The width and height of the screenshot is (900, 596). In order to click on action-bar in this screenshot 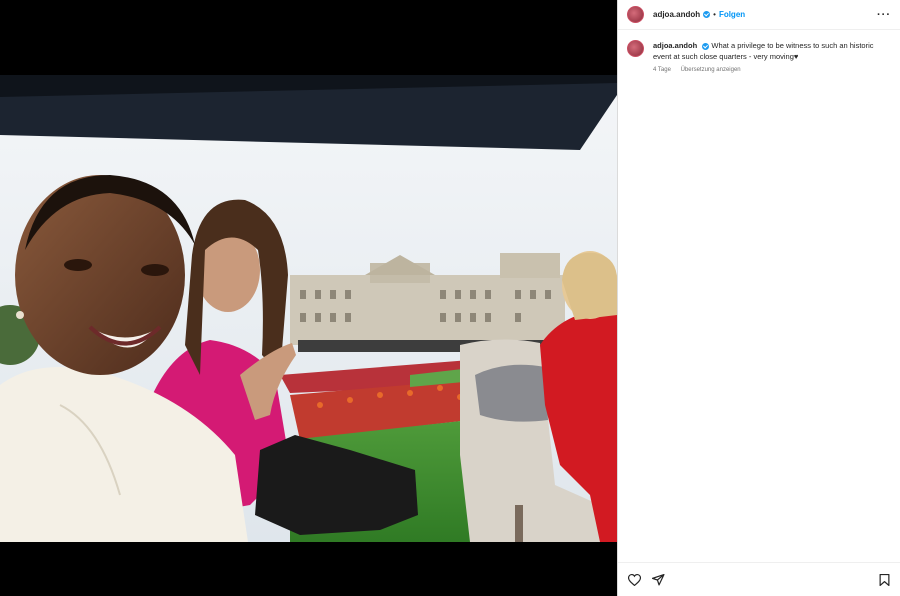, I will do `click(759, 579)`.